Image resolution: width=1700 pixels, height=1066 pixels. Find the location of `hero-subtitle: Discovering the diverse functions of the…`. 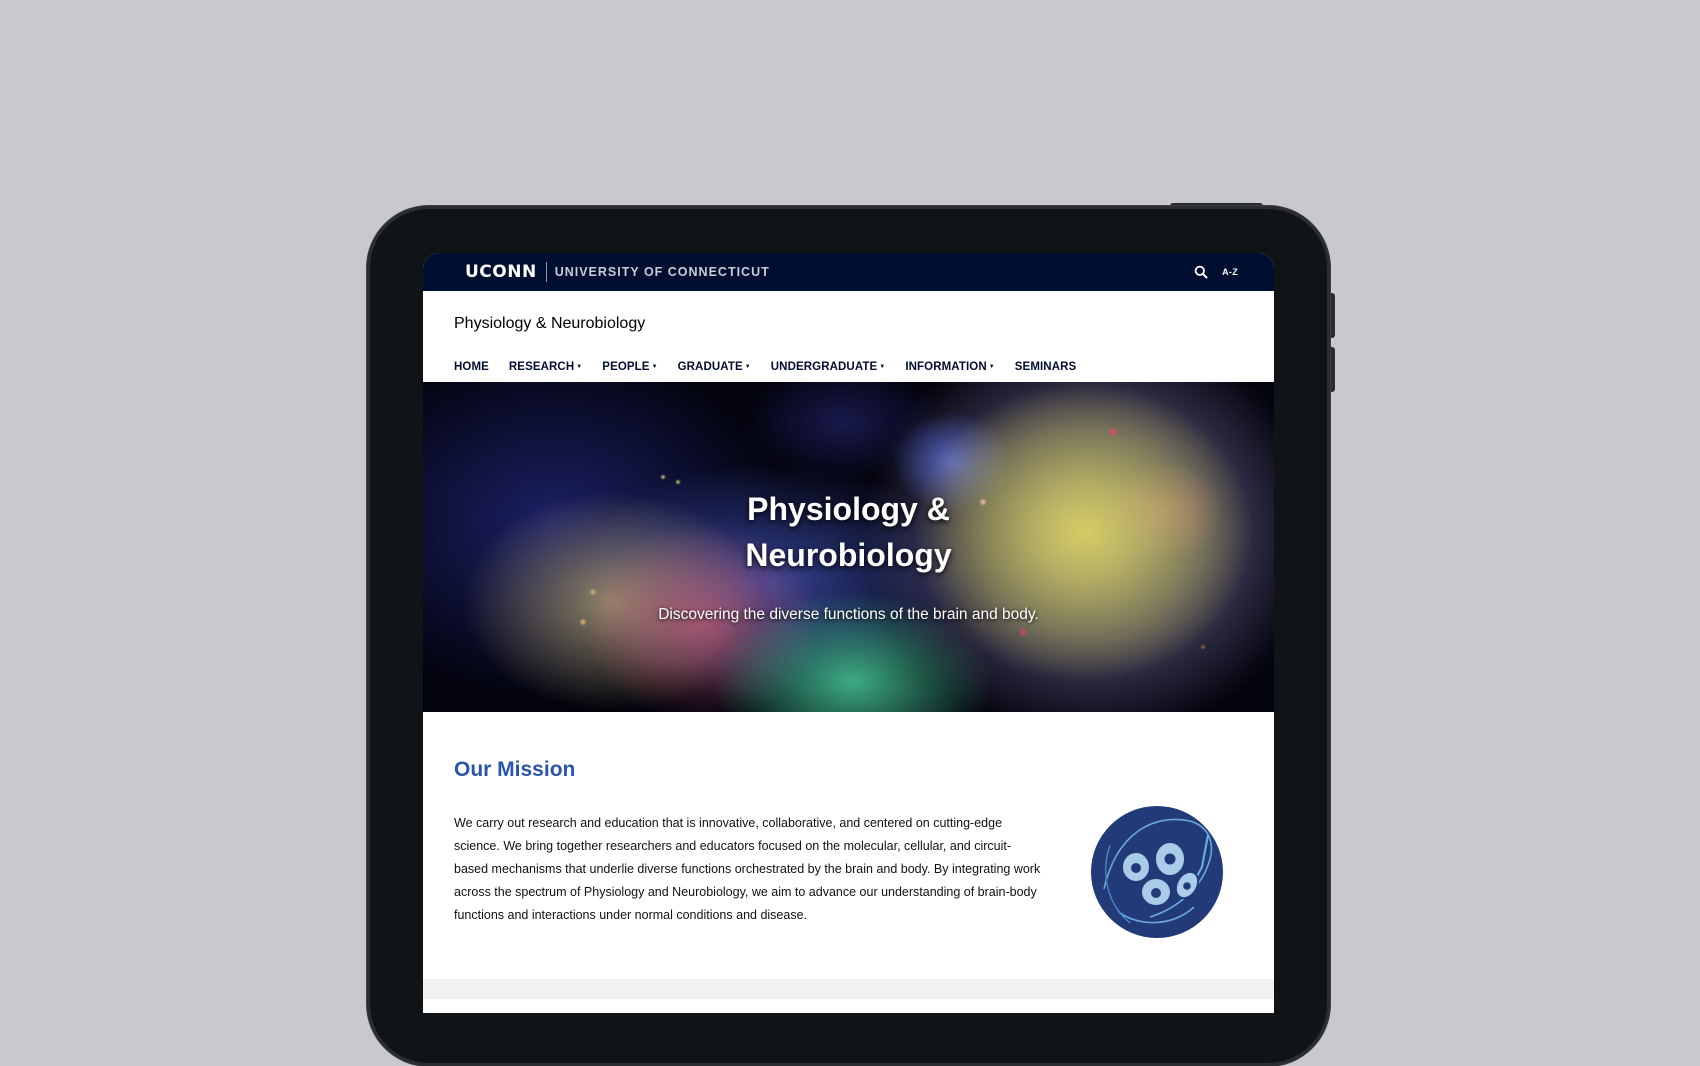

hero-subtitle: Discovering the diverse functions of the… is located at coordinates (848, 614).